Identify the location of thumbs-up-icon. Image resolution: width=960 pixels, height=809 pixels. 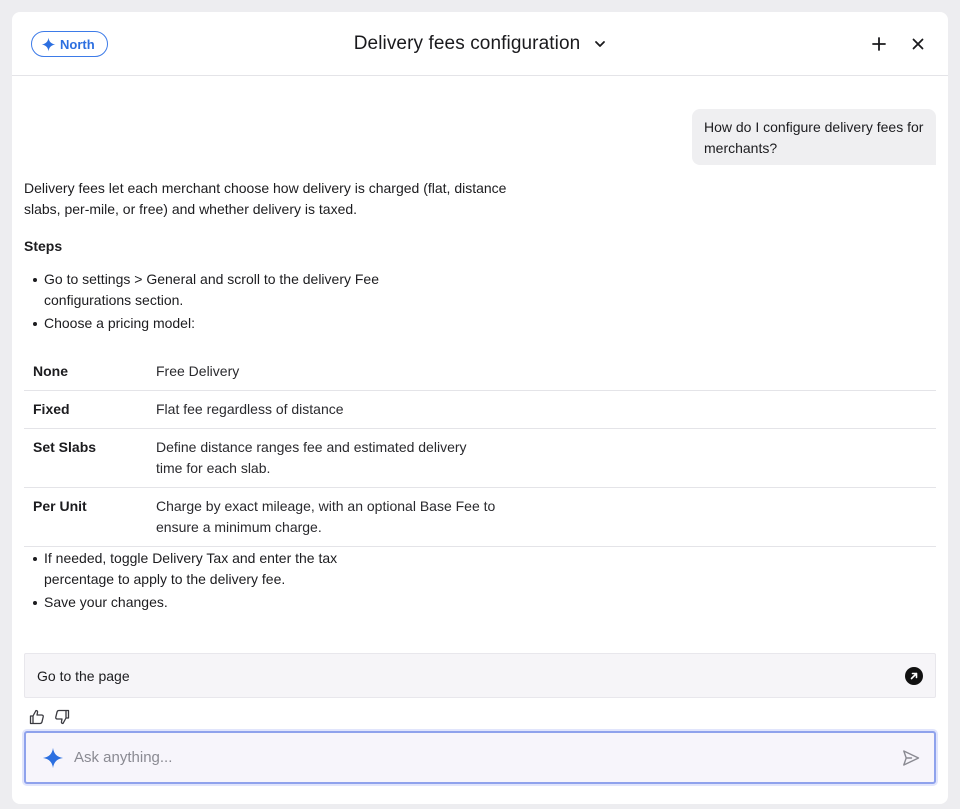
(36, 717).